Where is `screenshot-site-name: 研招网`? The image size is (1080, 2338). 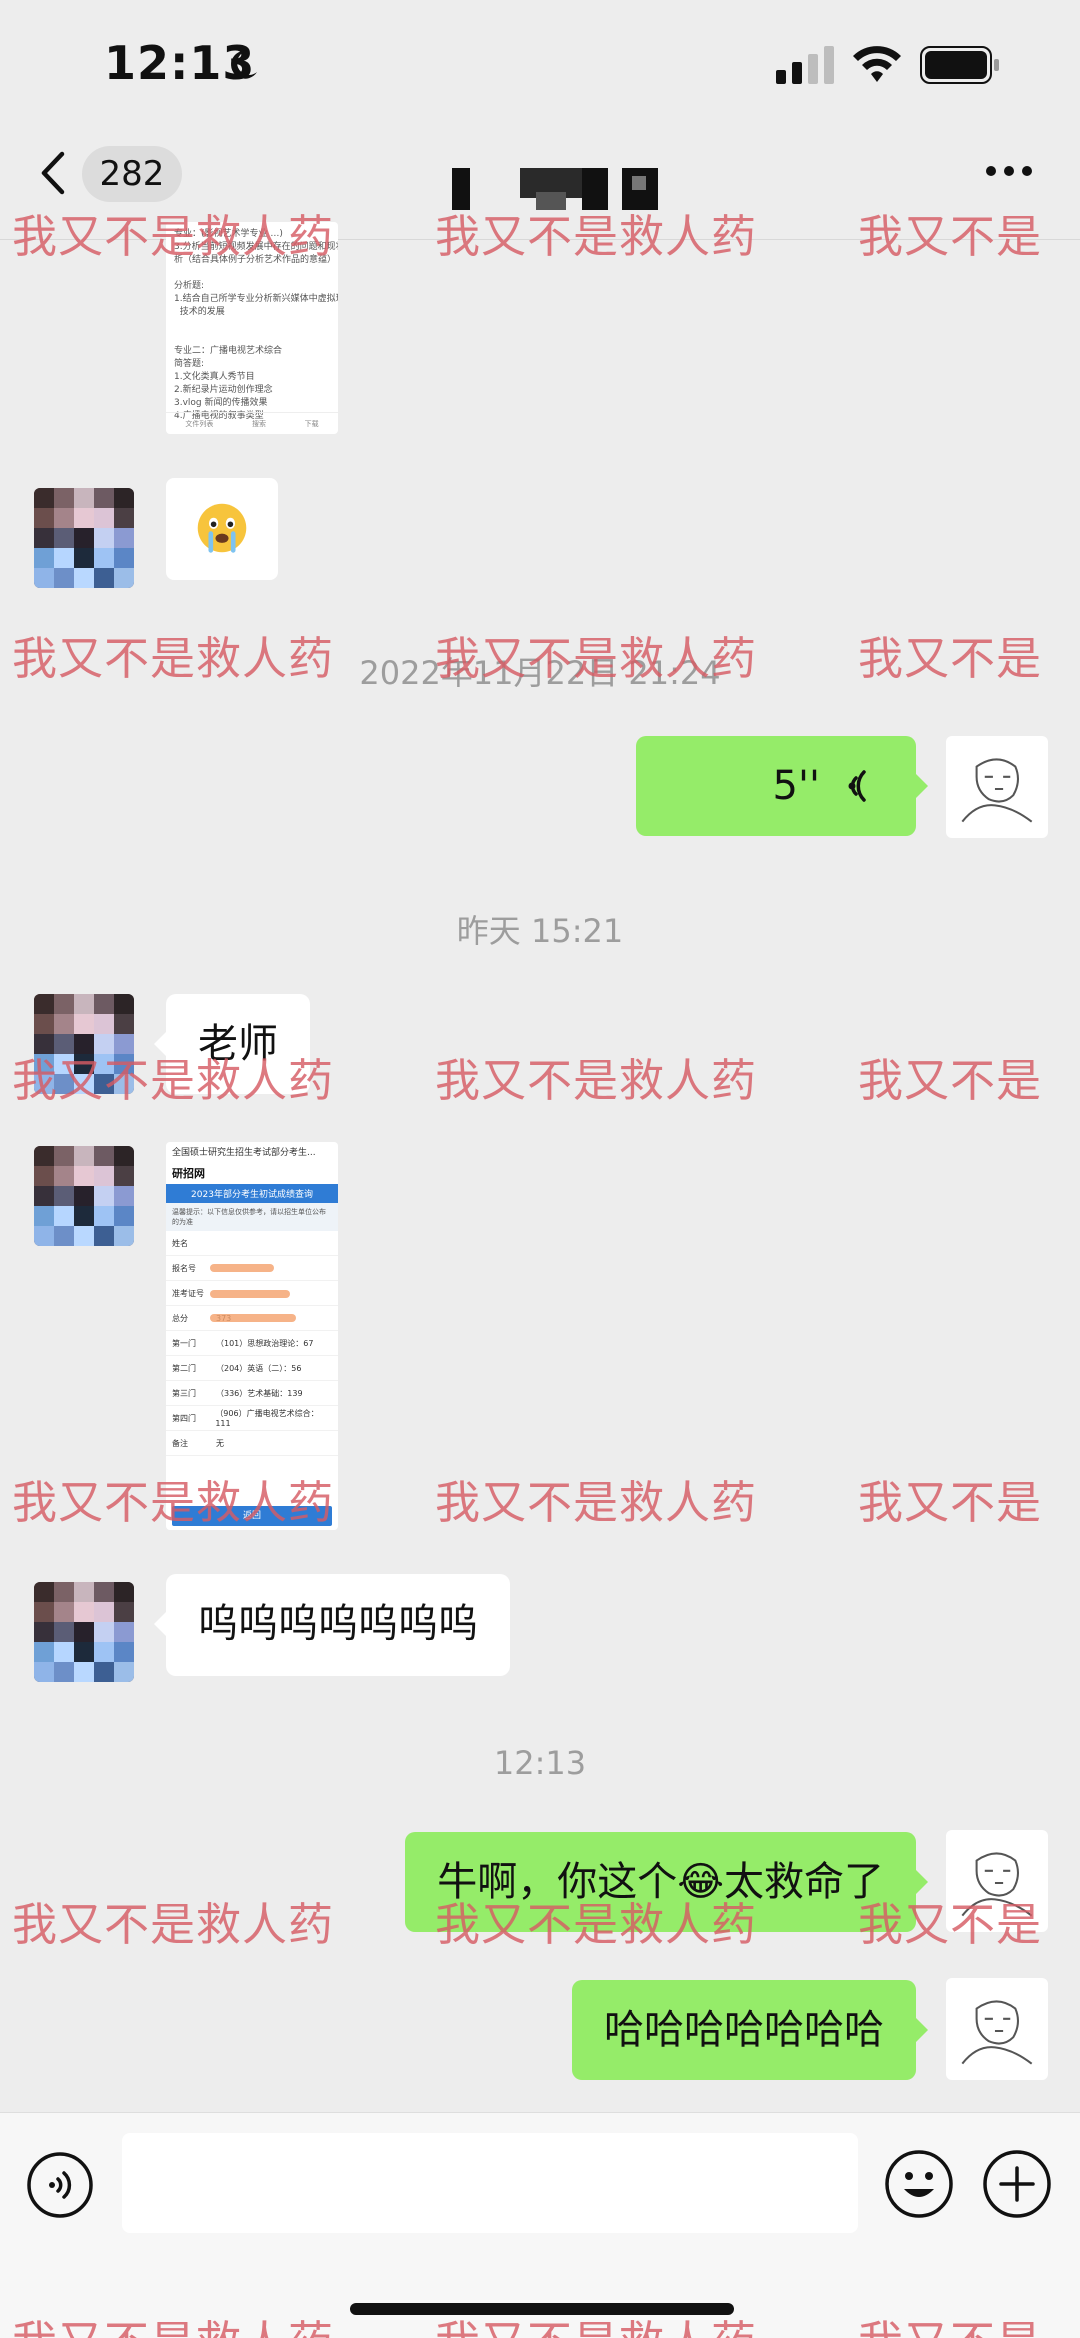 screenshot-site-name: 研招网 is located at coordinates (188, 1173).